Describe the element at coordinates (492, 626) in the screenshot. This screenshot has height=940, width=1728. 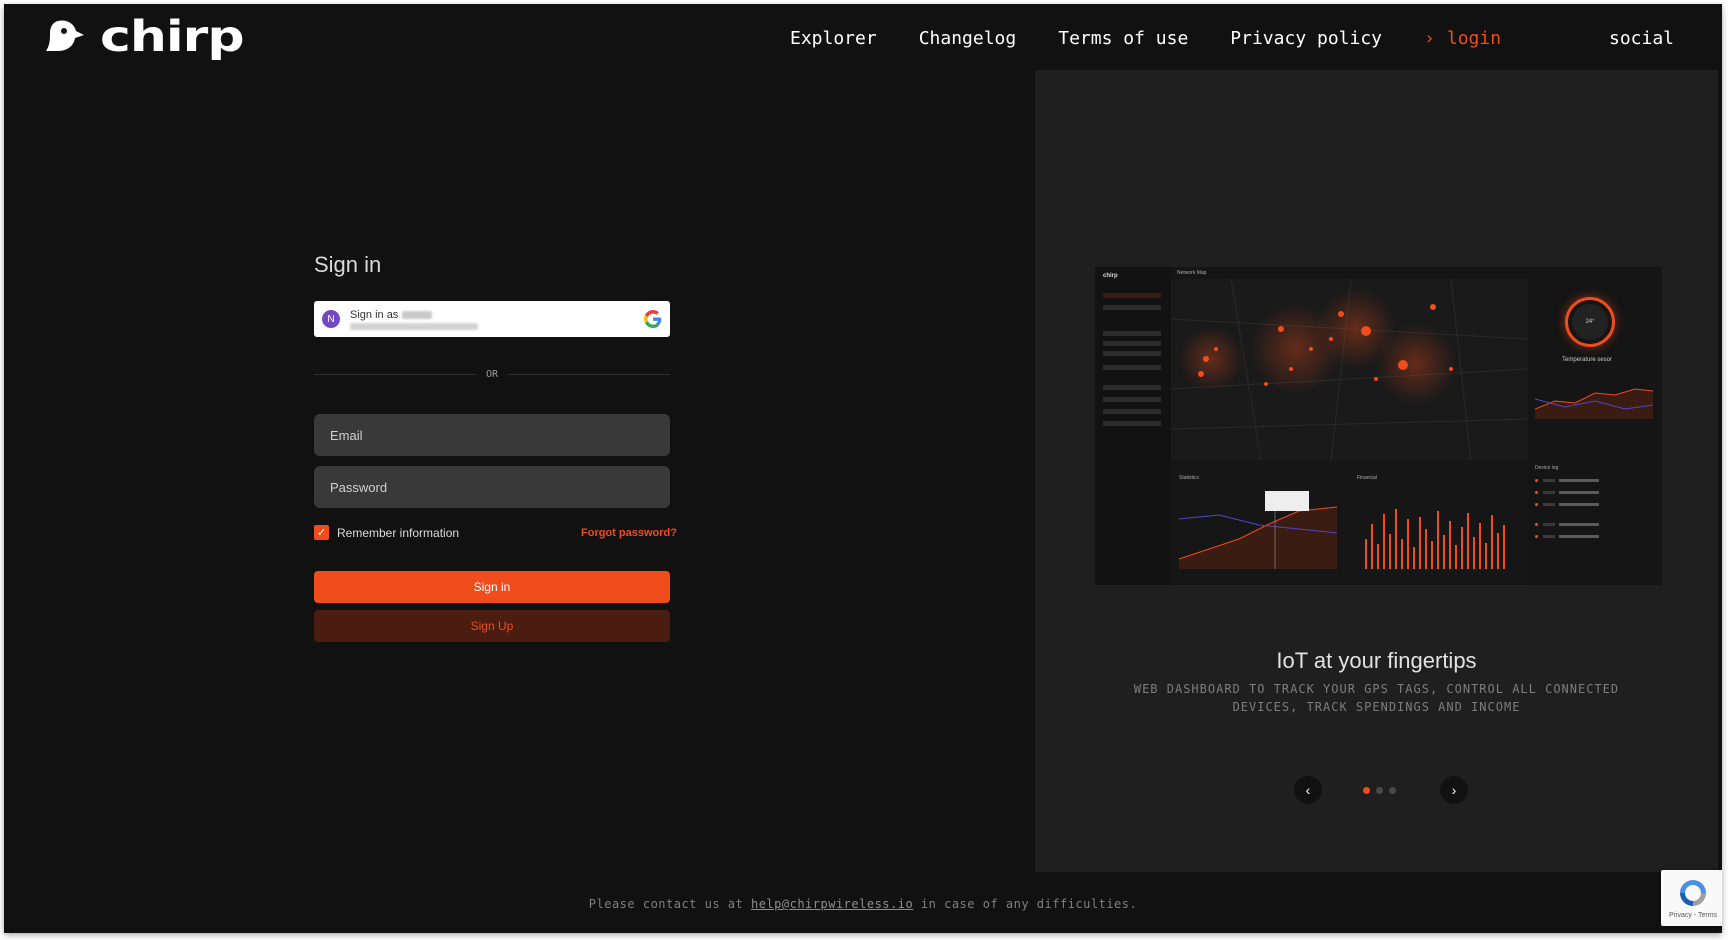
I see `signup-button: Sign Up` at that location.